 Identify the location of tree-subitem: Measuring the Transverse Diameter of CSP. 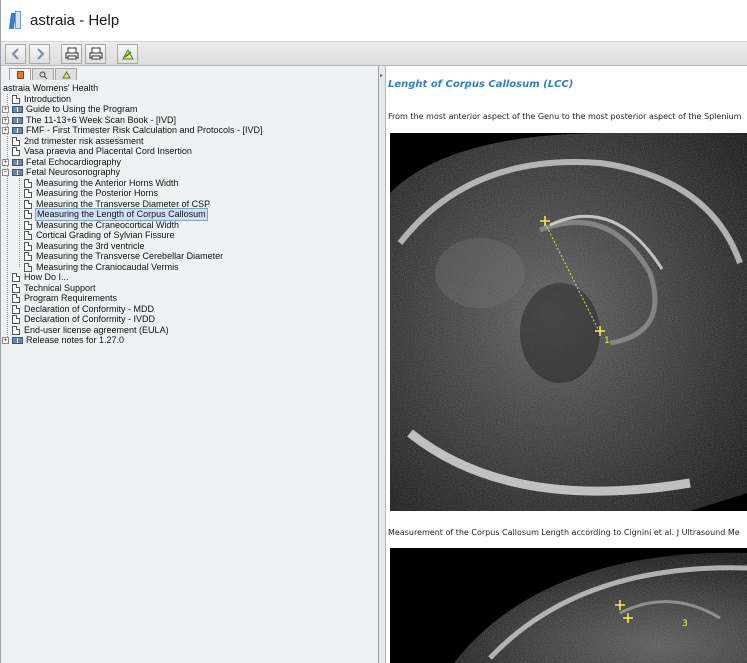
(190, 204).